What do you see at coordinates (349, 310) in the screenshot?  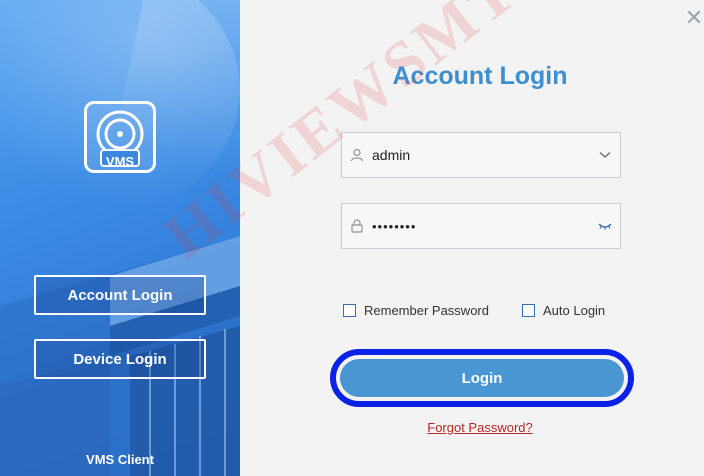 I see `remember-password-box` at bounding box center [349, 310].